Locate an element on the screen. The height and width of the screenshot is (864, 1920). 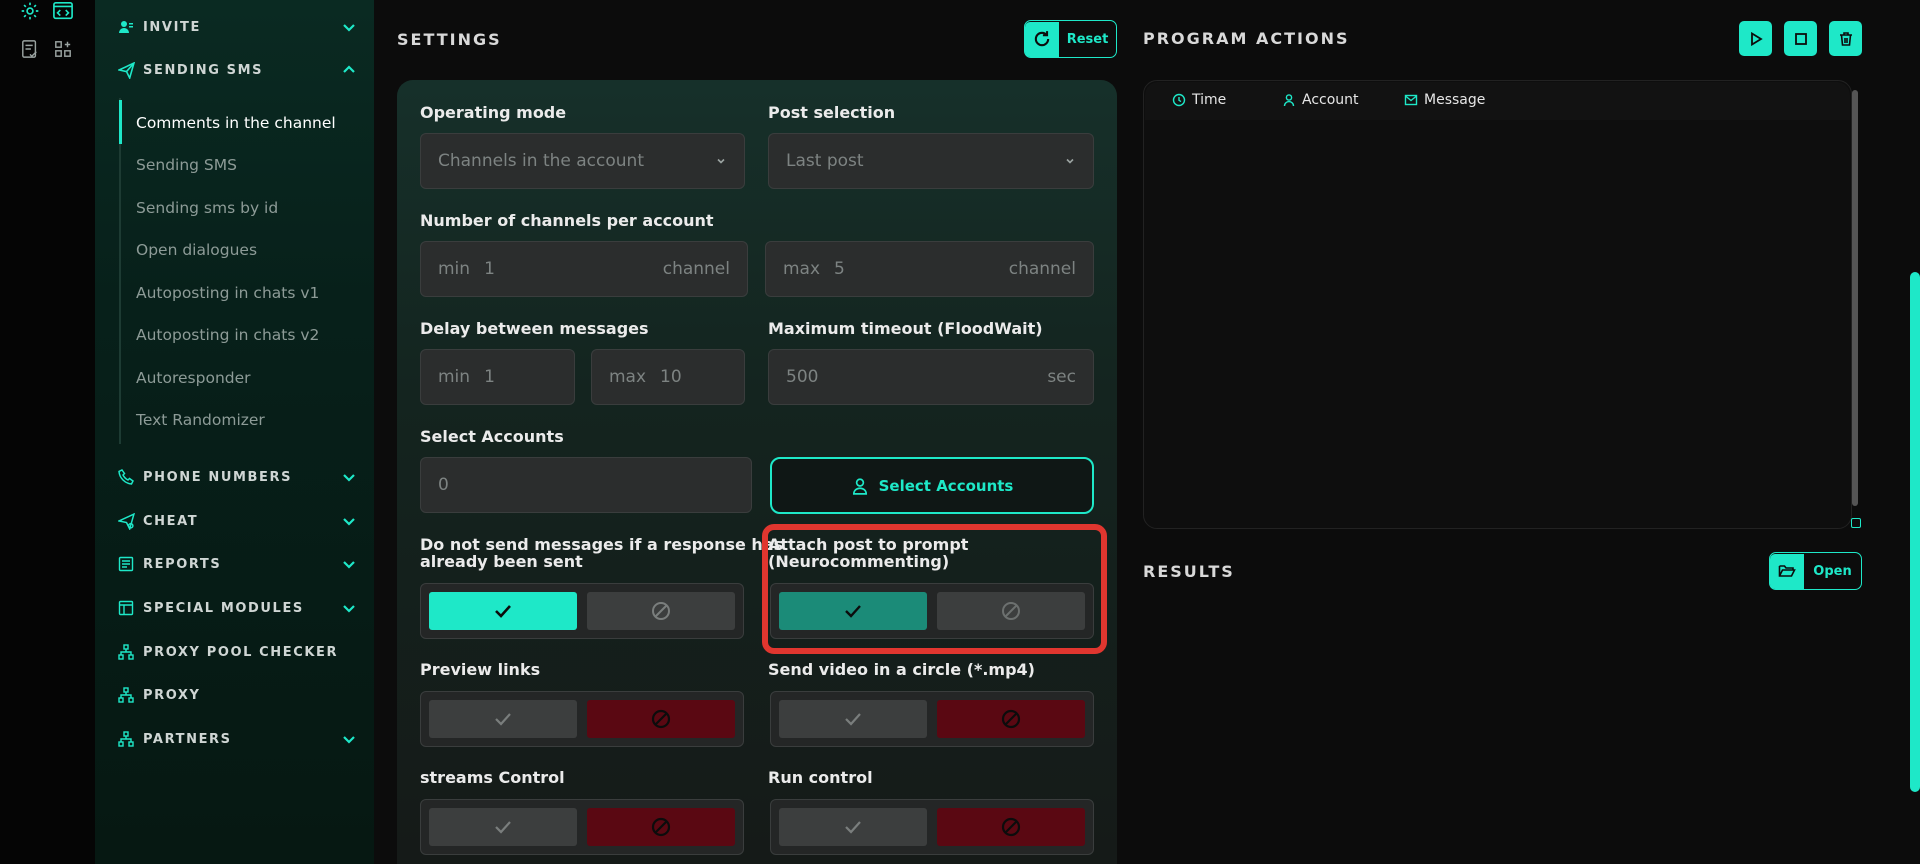
submenu-item-sending-sms: Sending SMS is located at coordinates (186, 165).